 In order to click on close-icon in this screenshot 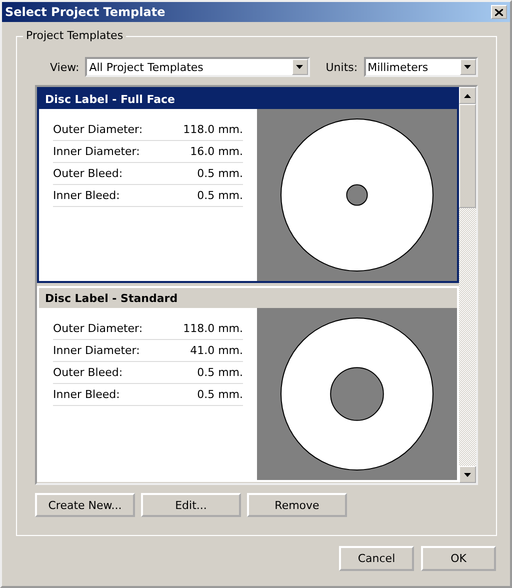, I will do `click(499, 12)`.